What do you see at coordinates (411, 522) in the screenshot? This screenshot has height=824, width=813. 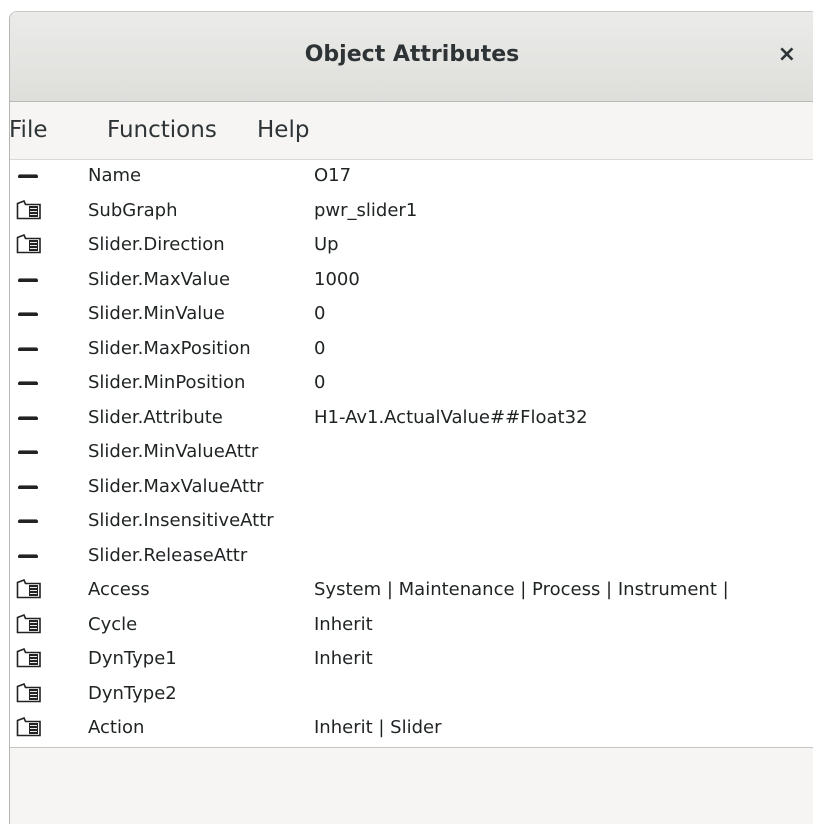 I see `attribute-row: Slider.InsensitiveAttr` at bounding box center [411, 522].